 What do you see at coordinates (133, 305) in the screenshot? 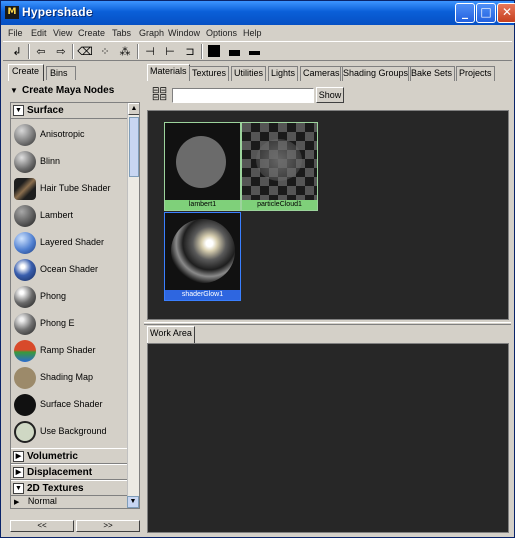
I see `node-list-scrollbar: ▲` at bounding box center [133, 305].